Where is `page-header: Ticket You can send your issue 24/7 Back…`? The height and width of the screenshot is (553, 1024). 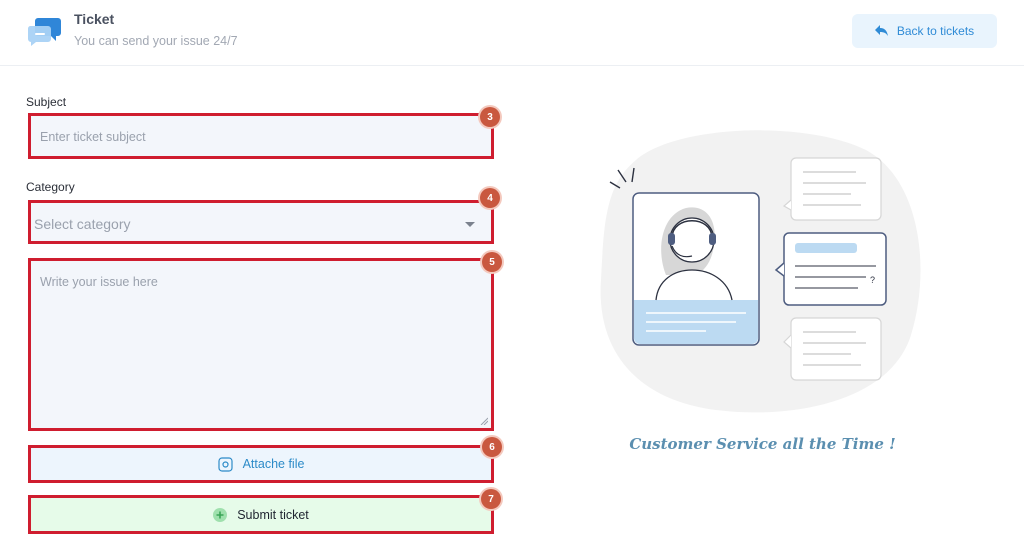
page-header: Ticket You can send your issue 24/7 Back… is located at coordinates (512, 33).